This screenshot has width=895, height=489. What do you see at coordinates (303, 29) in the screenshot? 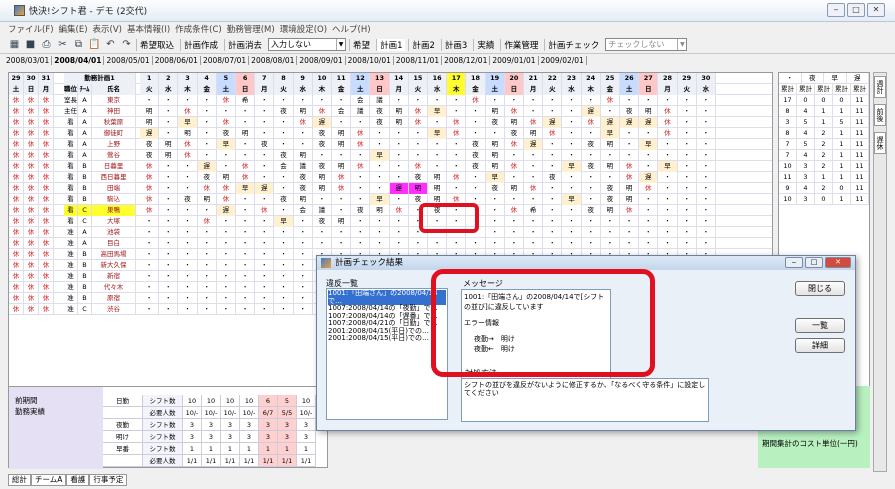
I see `menu-item: 環境設定(O)` at bounding box center [303, 29].